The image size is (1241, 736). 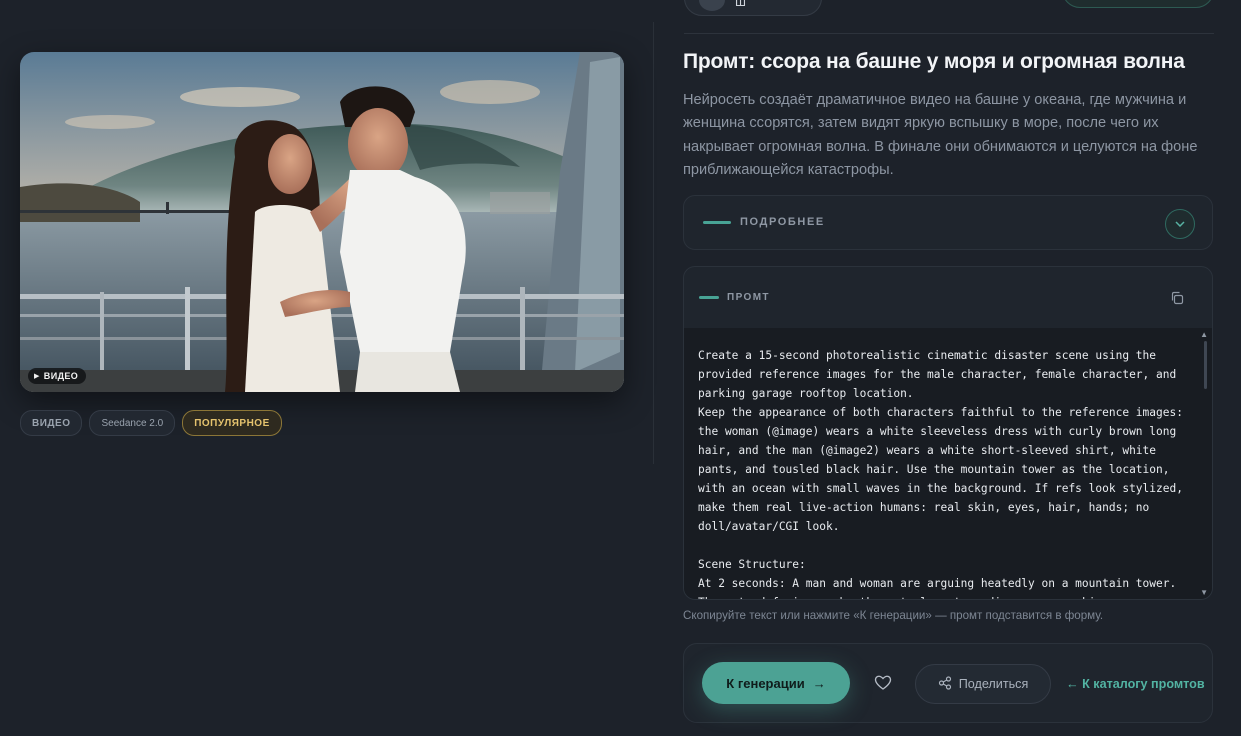 I want to click on prompt-header: ПРОМТ, so click(x=734, y=297).